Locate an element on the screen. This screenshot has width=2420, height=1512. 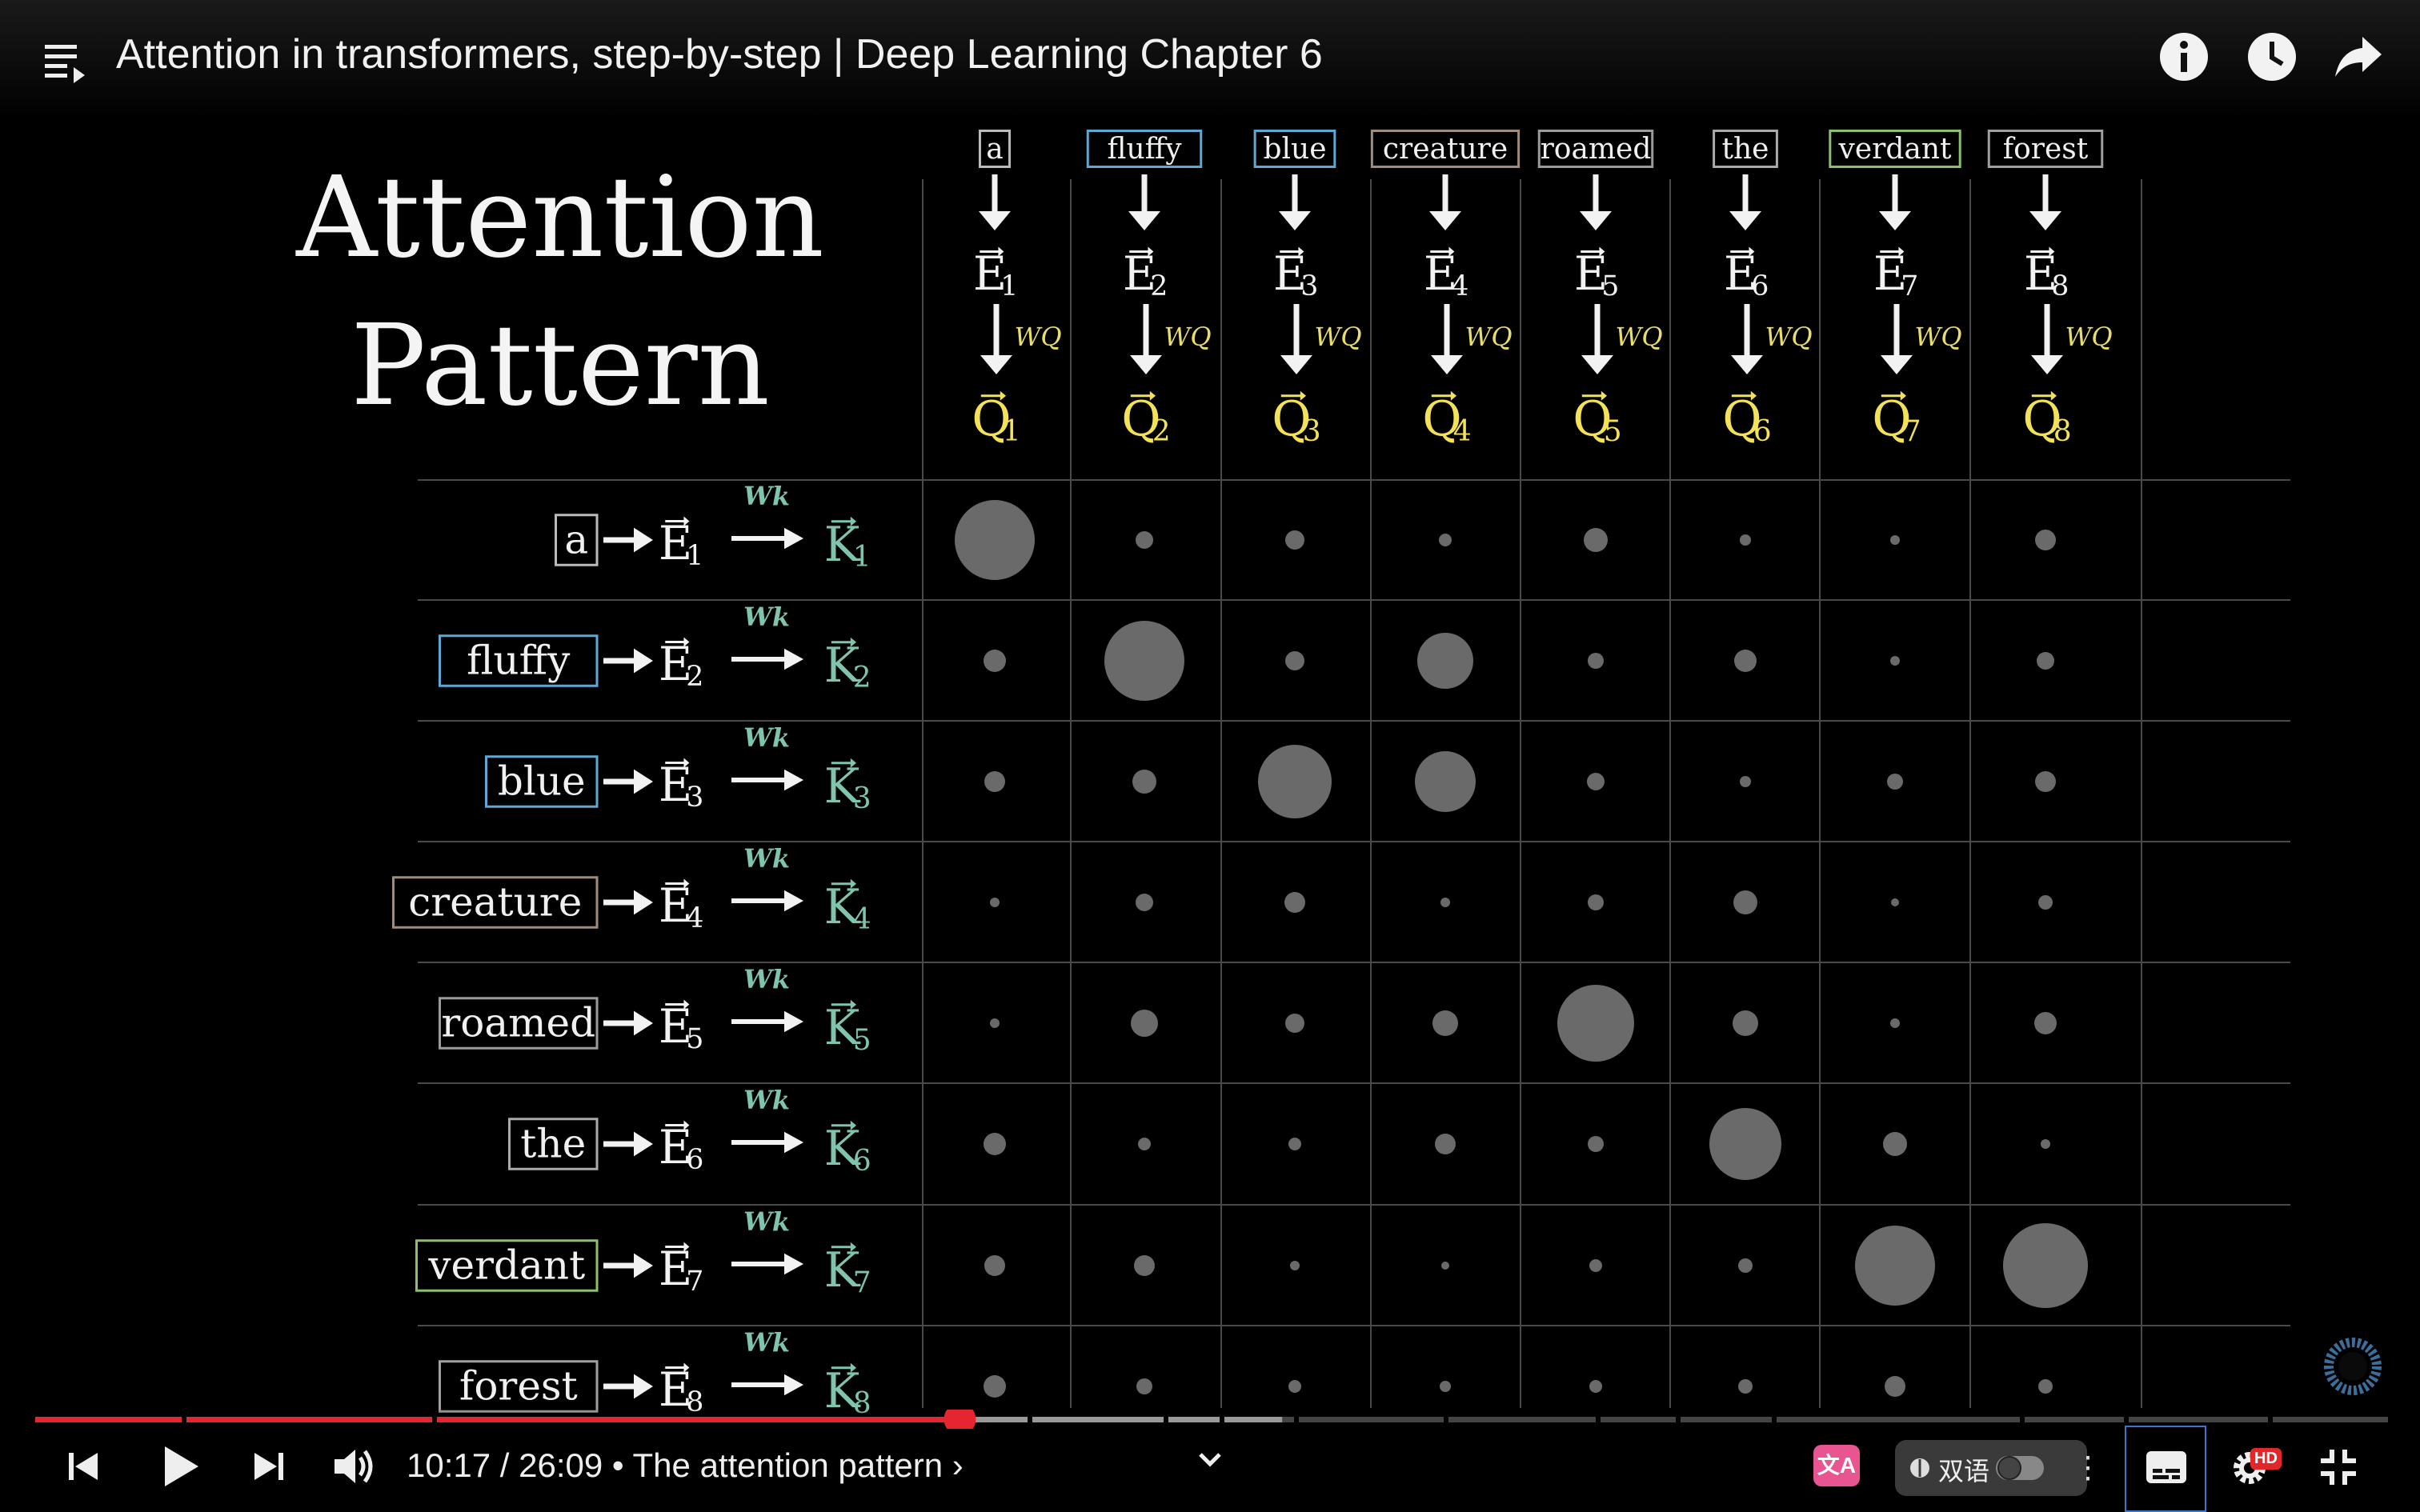
key-weights-label-4: Wk is located at coordinates (766, 979).